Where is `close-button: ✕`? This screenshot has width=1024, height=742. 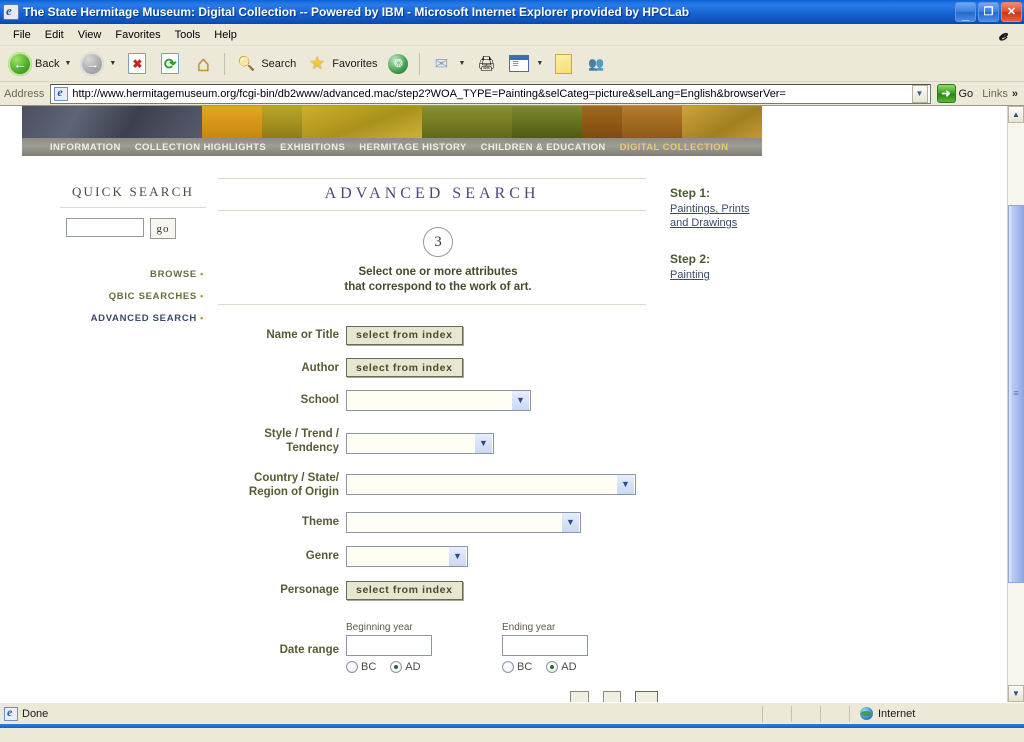 close-button: ✕ is located at coordinates (1011, 12).